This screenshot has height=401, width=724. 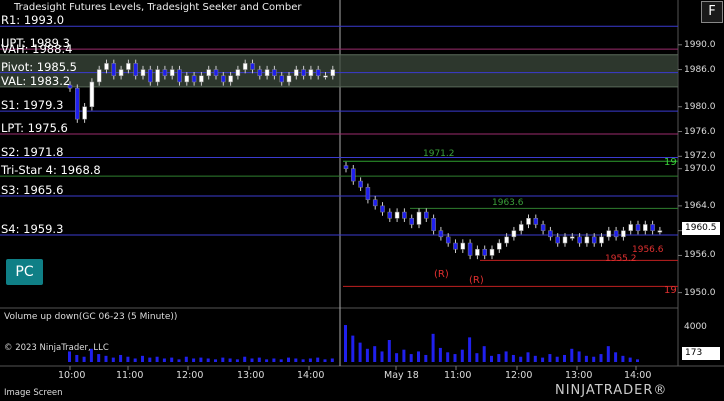 I want to click on volume-tick-4000: 4000, so click(x=695, y=327).